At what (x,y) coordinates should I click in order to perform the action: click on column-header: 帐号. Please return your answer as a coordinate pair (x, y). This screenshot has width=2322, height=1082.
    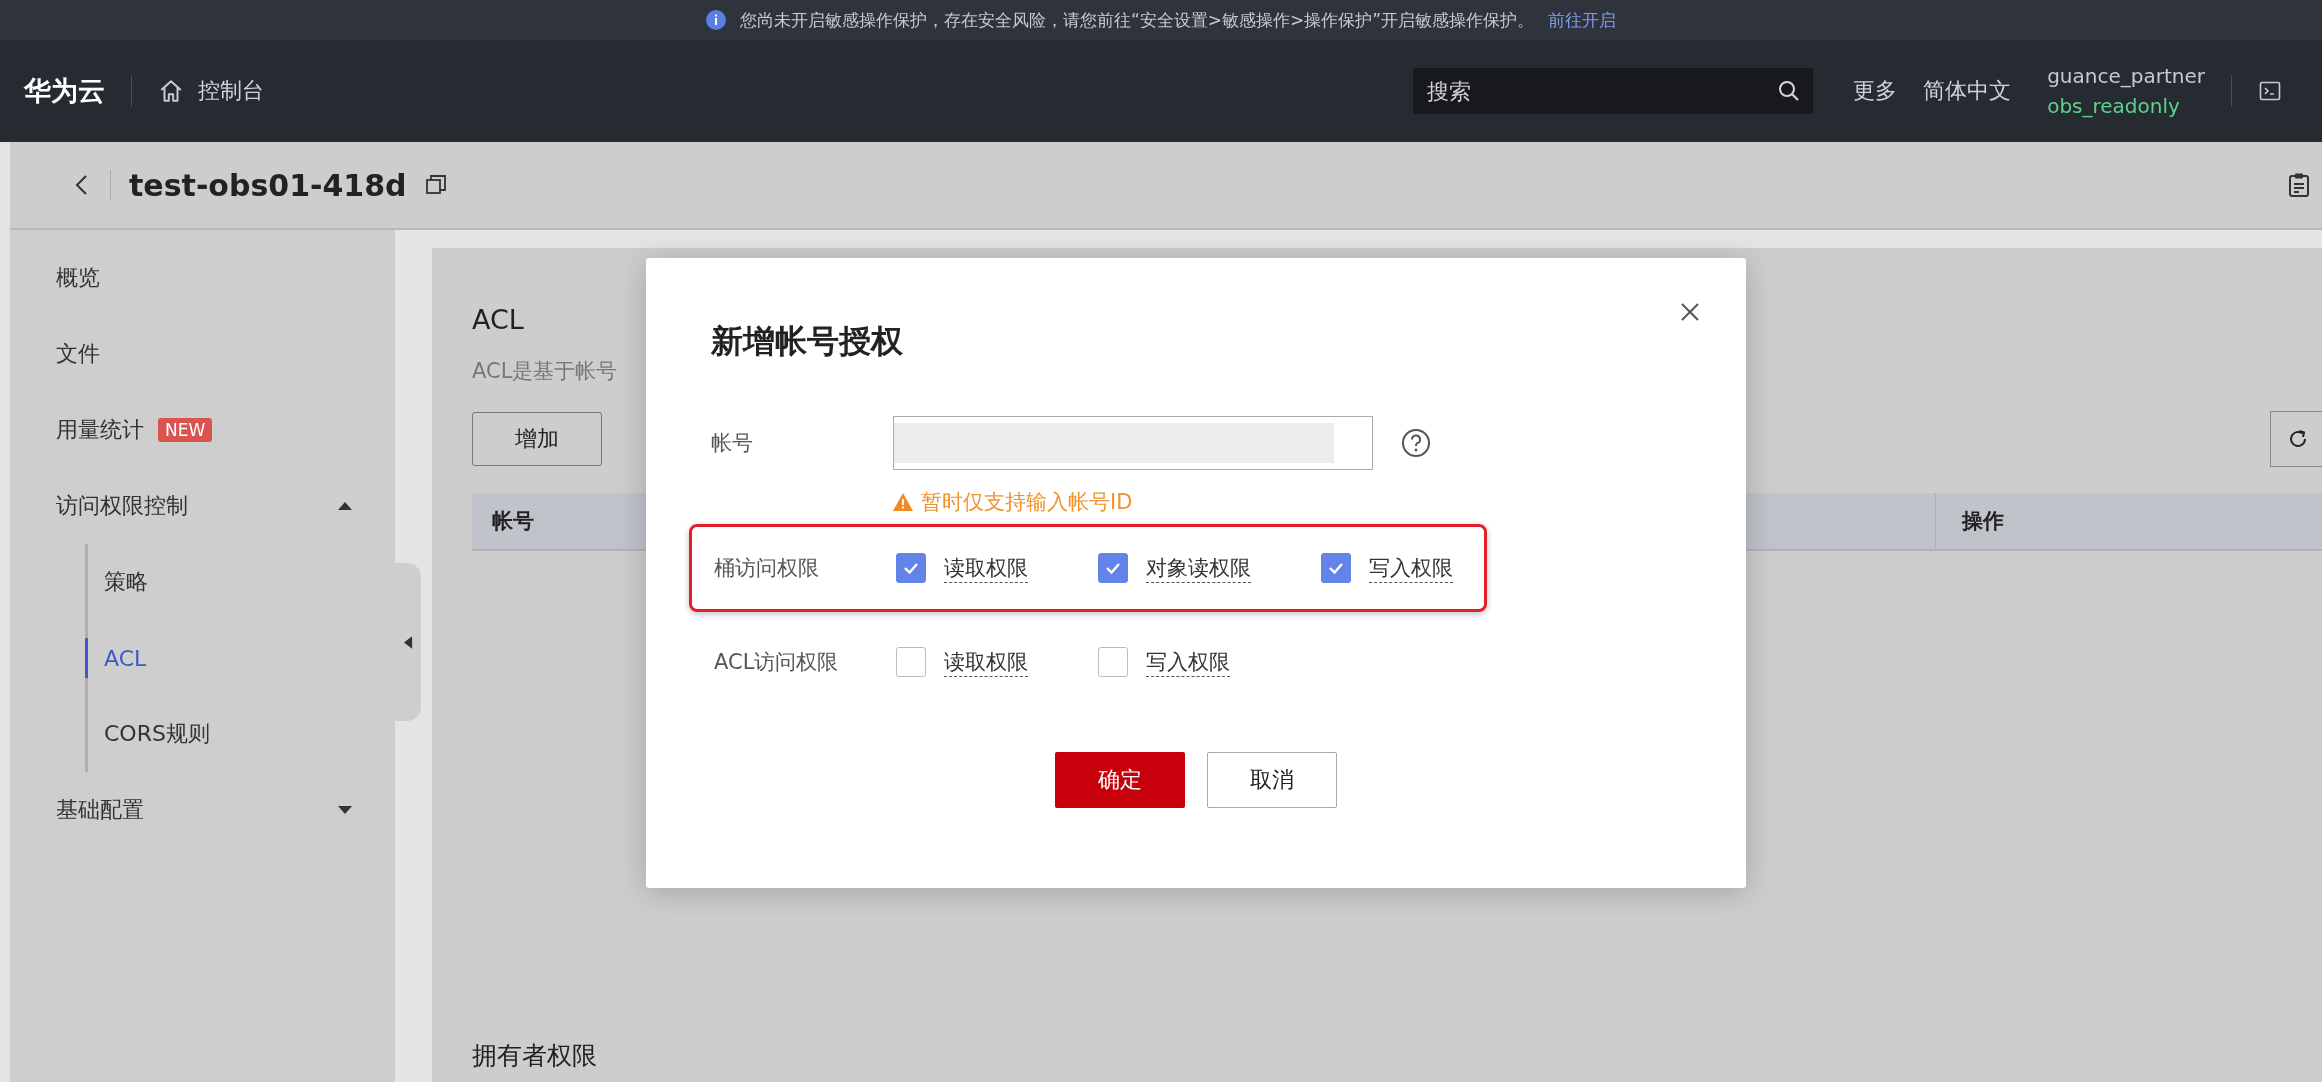
    Looking at the image, I should click on (512, 521).